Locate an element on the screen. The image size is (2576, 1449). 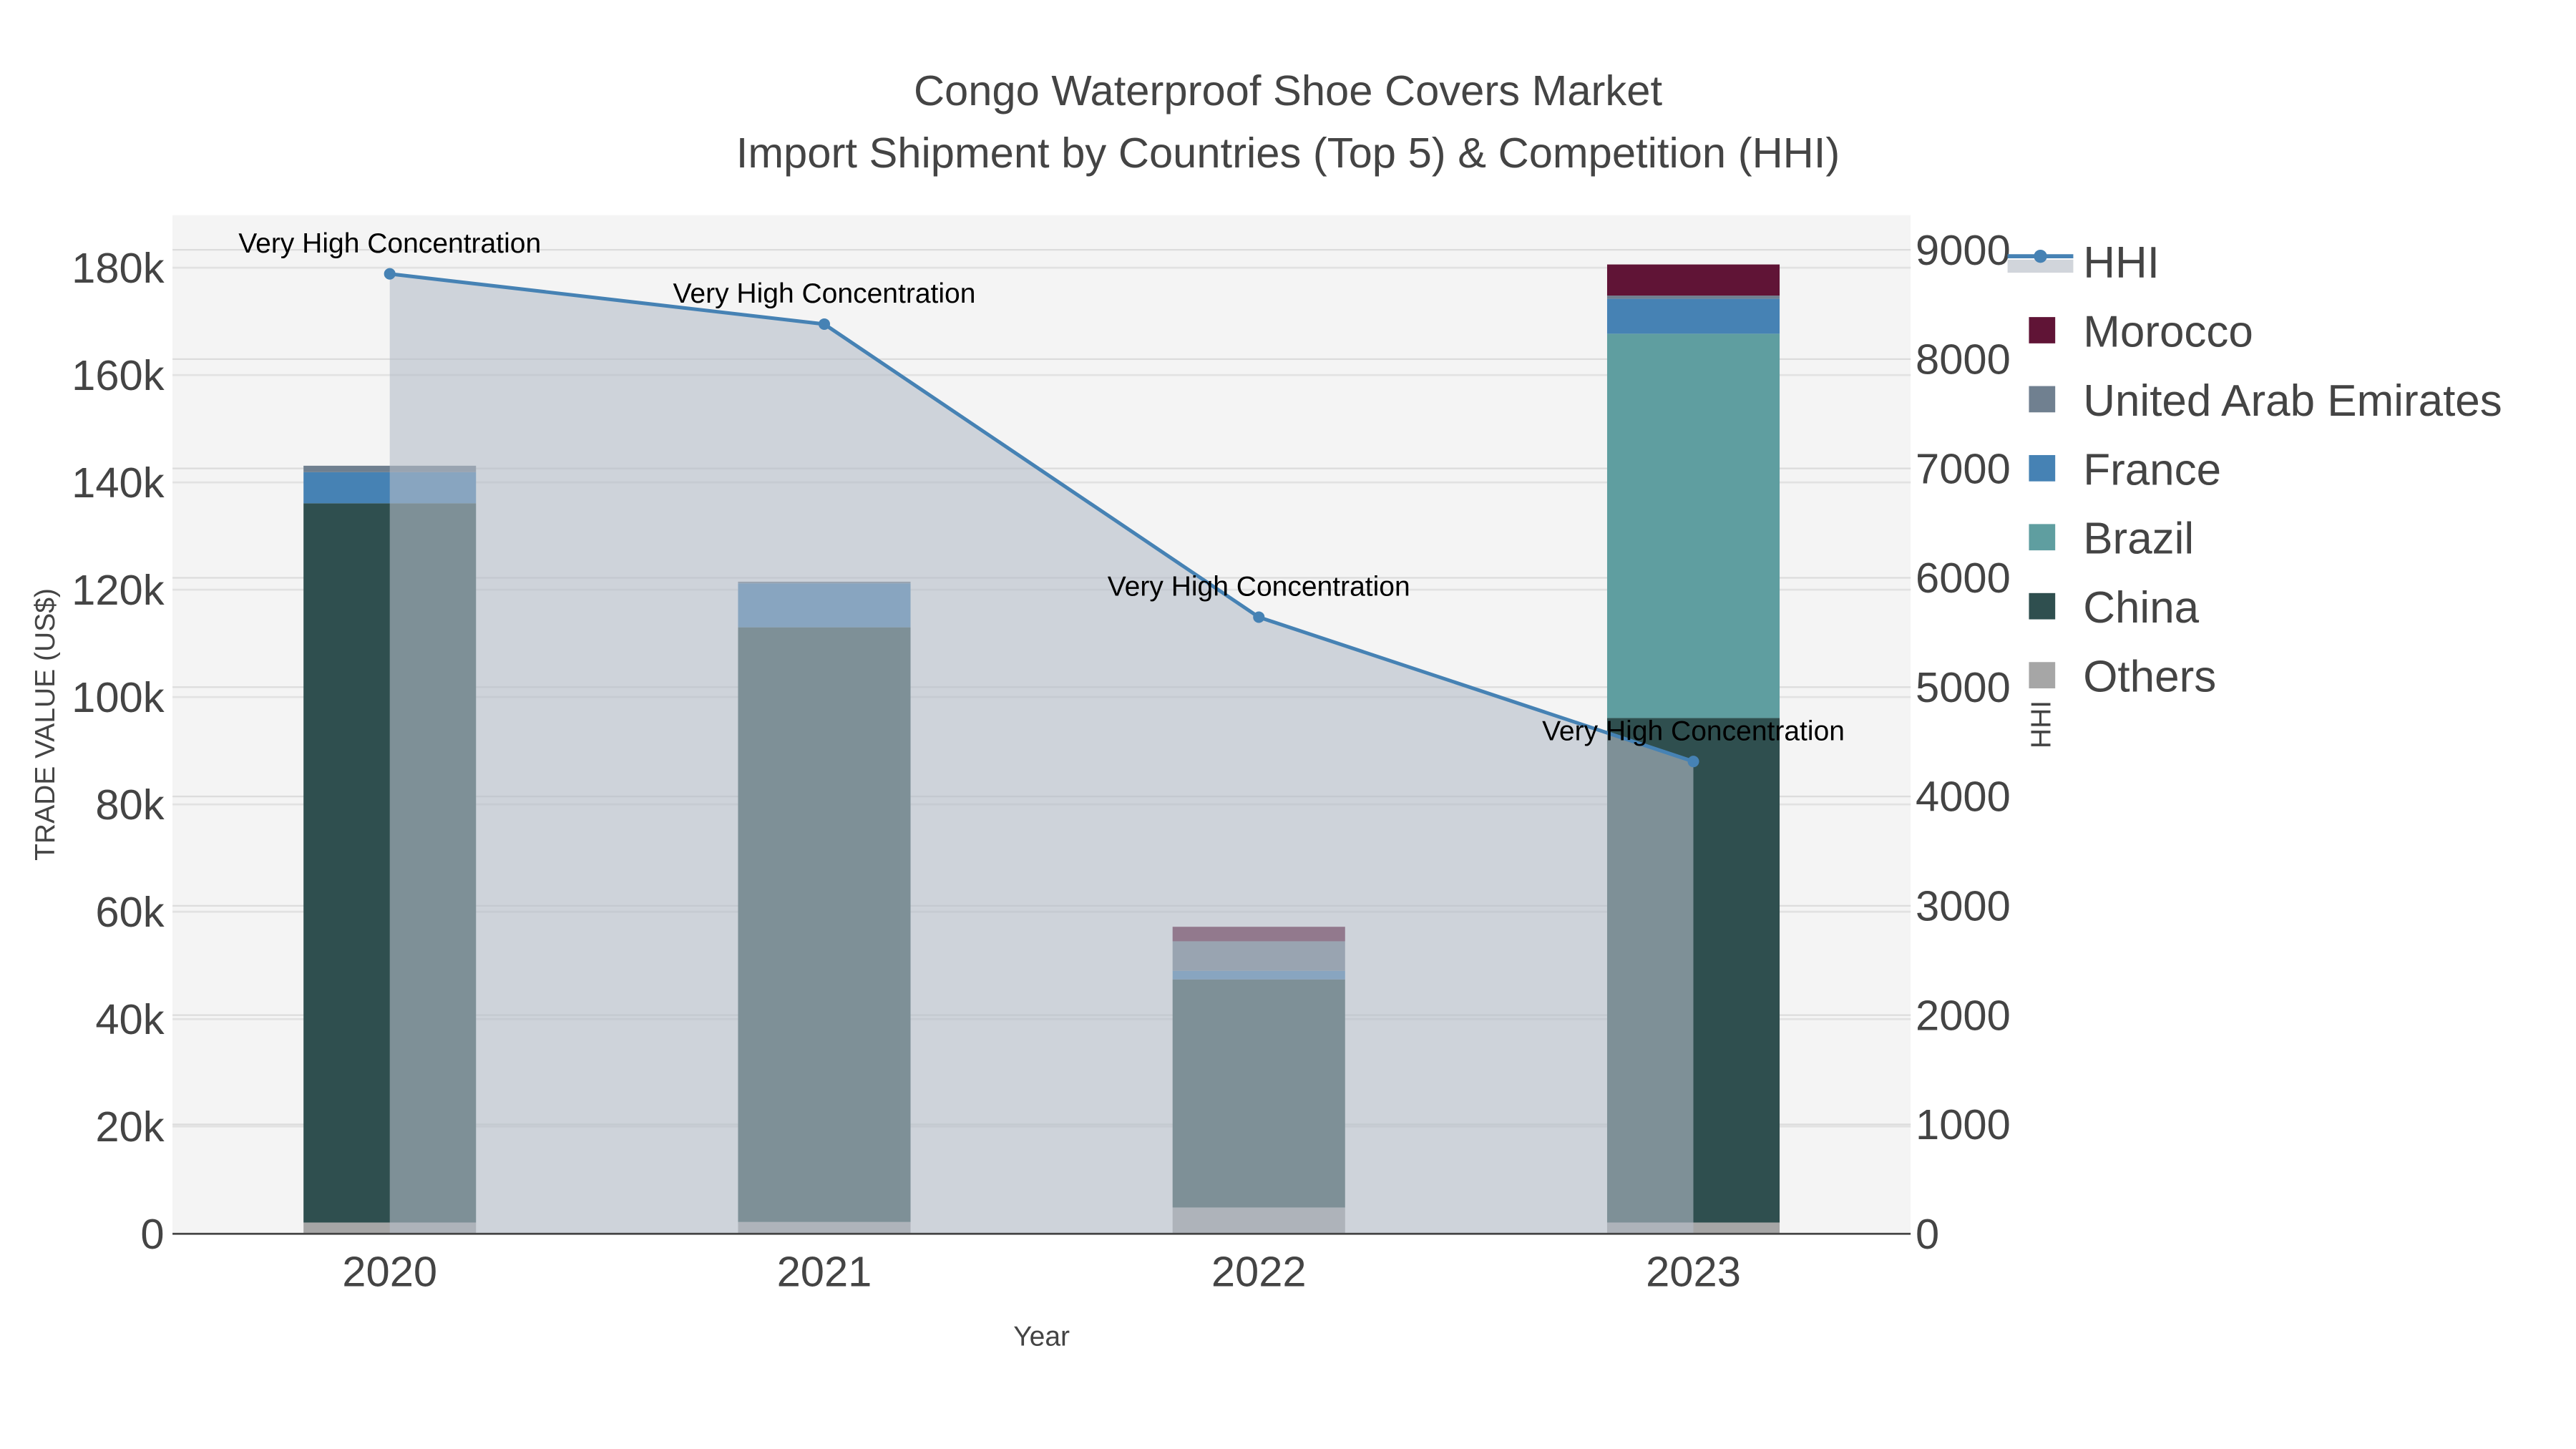
legend-label: United Arab Emirates is located at coordinates (2292, 401).